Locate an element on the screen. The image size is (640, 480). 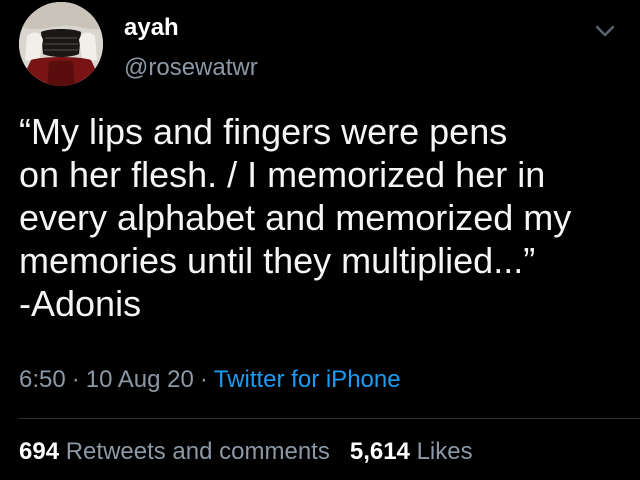
avatar is located at coordinates (61, 44).